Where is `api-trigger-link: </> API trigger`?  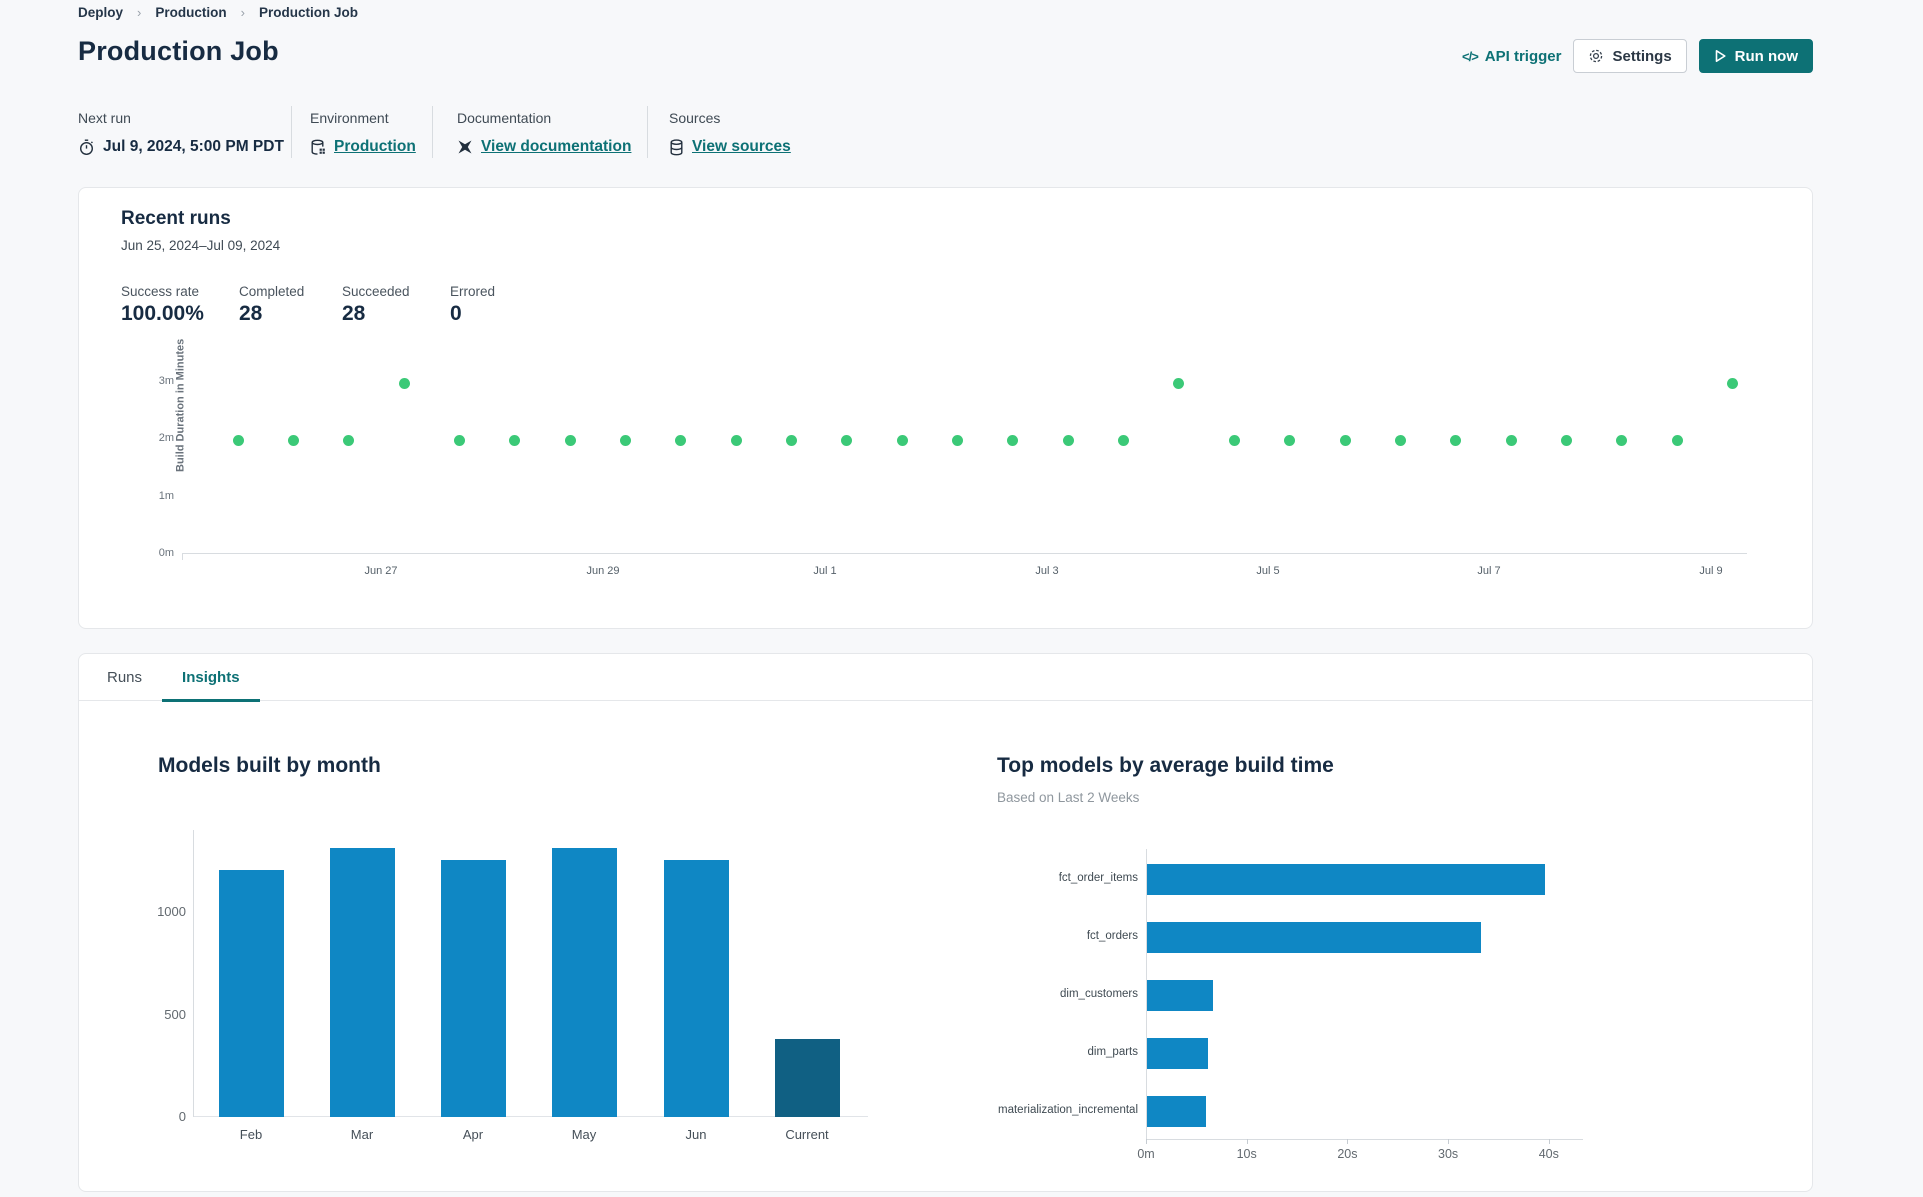 api-trigger-link: </> API trigger is located at coordinates (1511, 56).